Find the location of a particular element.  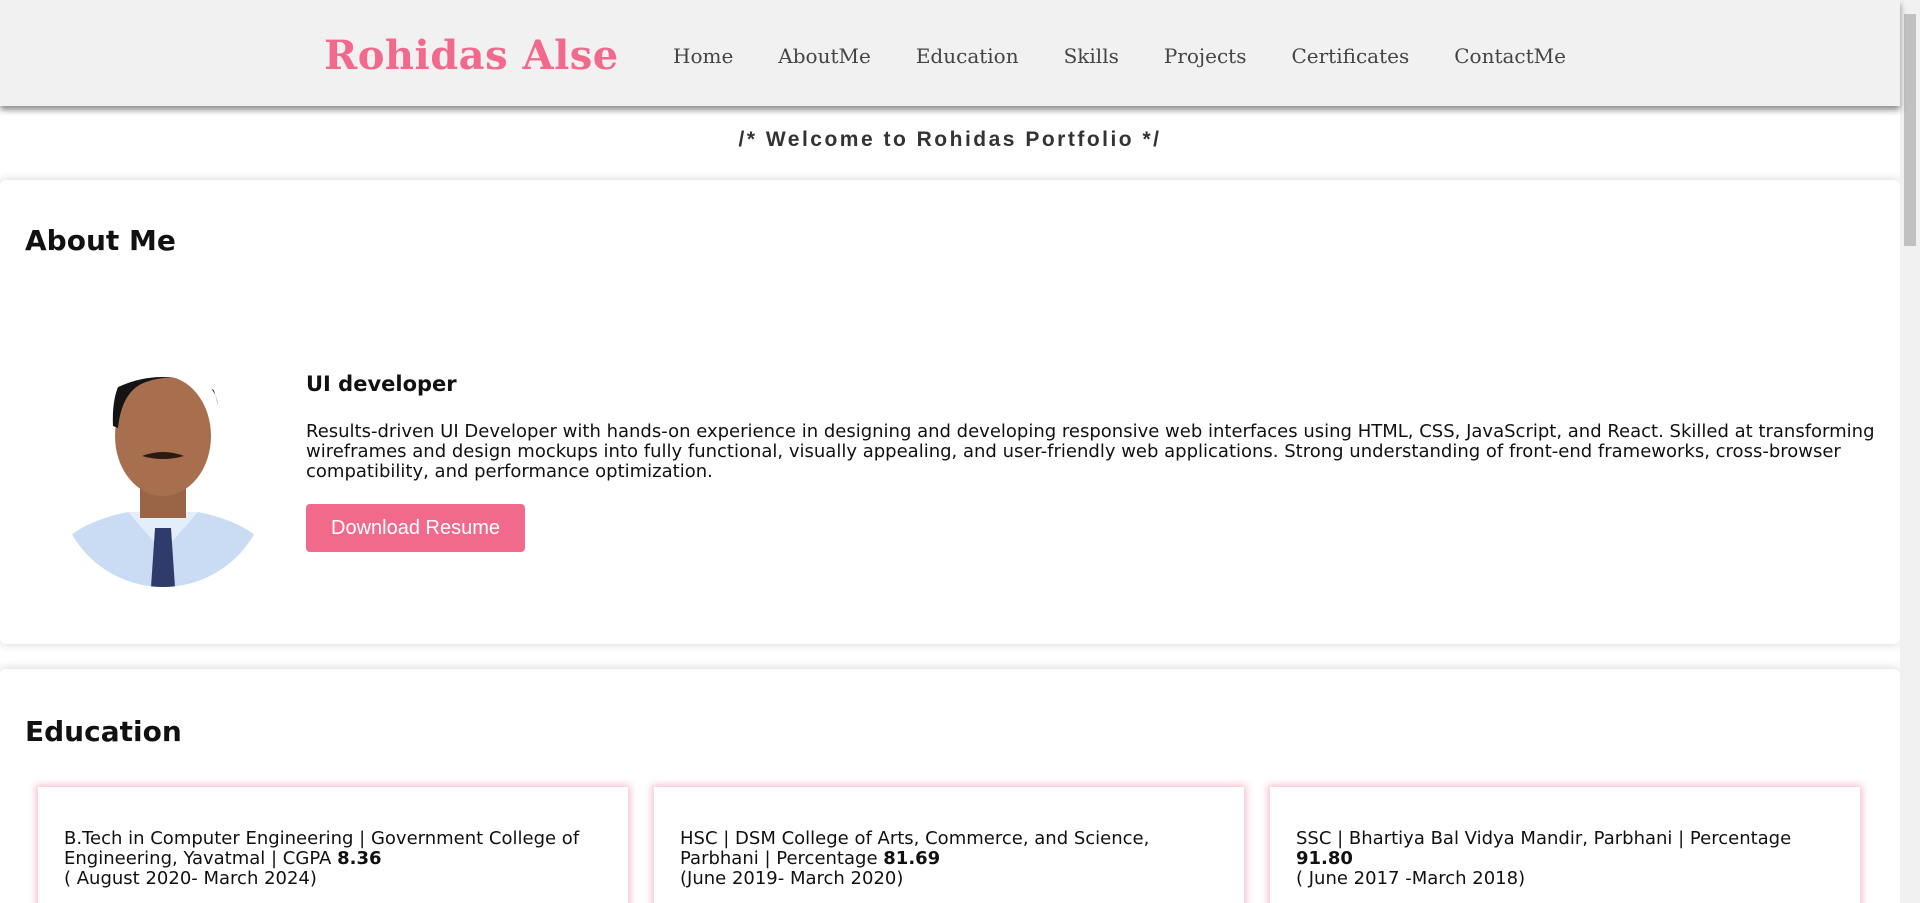

education-period: ( August 2020- March 2024) is located at coordinates (190, 878).